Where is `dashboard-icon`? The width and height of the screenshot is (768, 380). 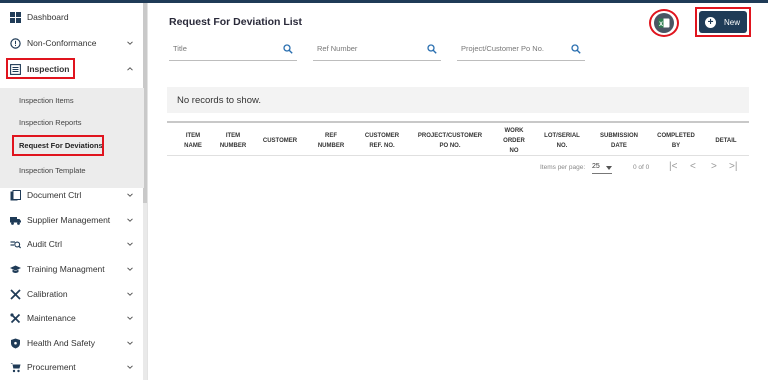 dashboard-icon is located at coordinates (15, 17).